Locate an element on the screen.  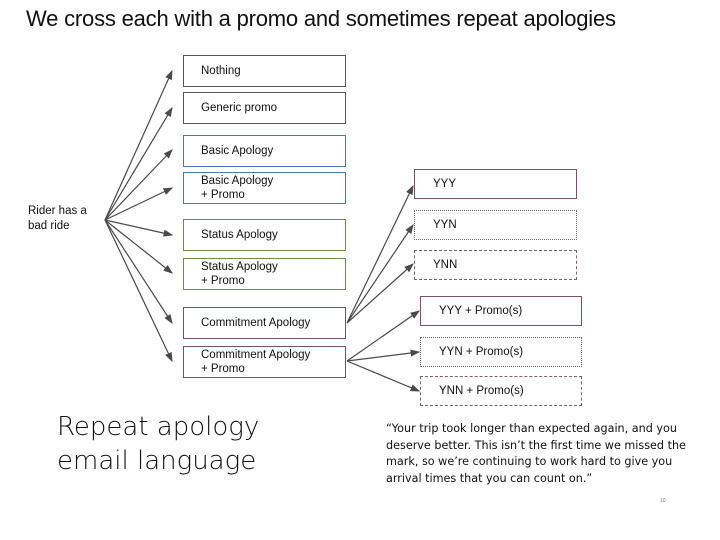
section-heading-line2: email language is located at coordinates (157, 461).